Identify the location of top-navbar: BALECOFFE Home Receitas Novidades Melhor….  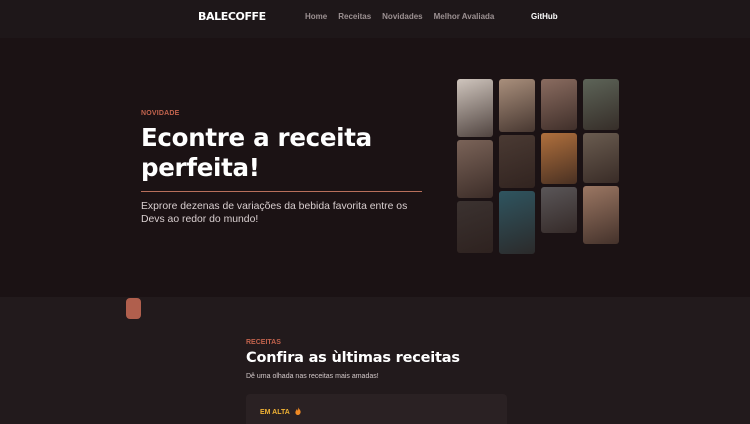
(375, 19).